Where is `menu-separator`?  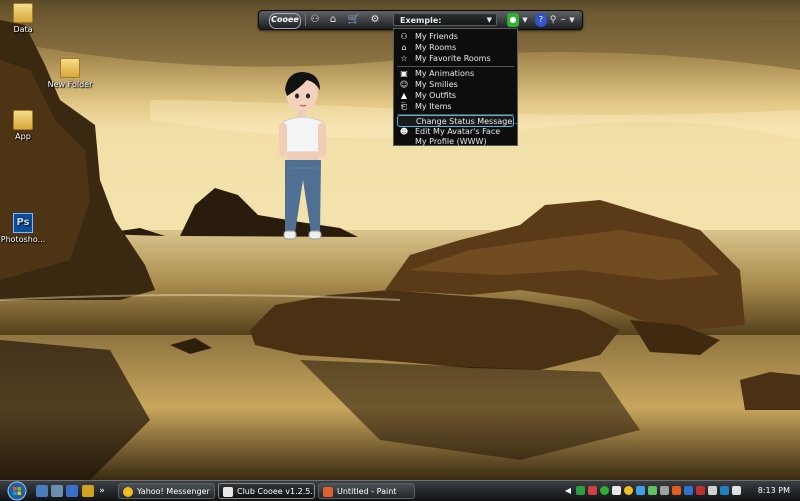
menu-separator is located at coordinates (455, 66).